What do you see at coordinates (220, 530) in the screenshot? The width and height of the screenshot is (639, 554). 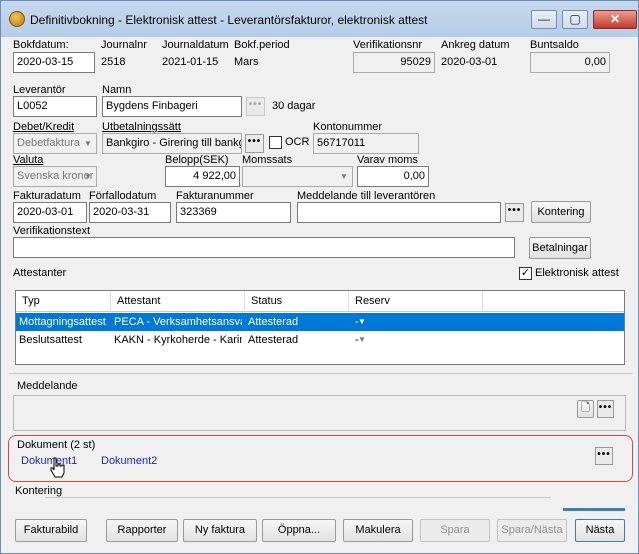 I see `ny-faktura-button: Ny faktura` at bounding box center [220, 530].